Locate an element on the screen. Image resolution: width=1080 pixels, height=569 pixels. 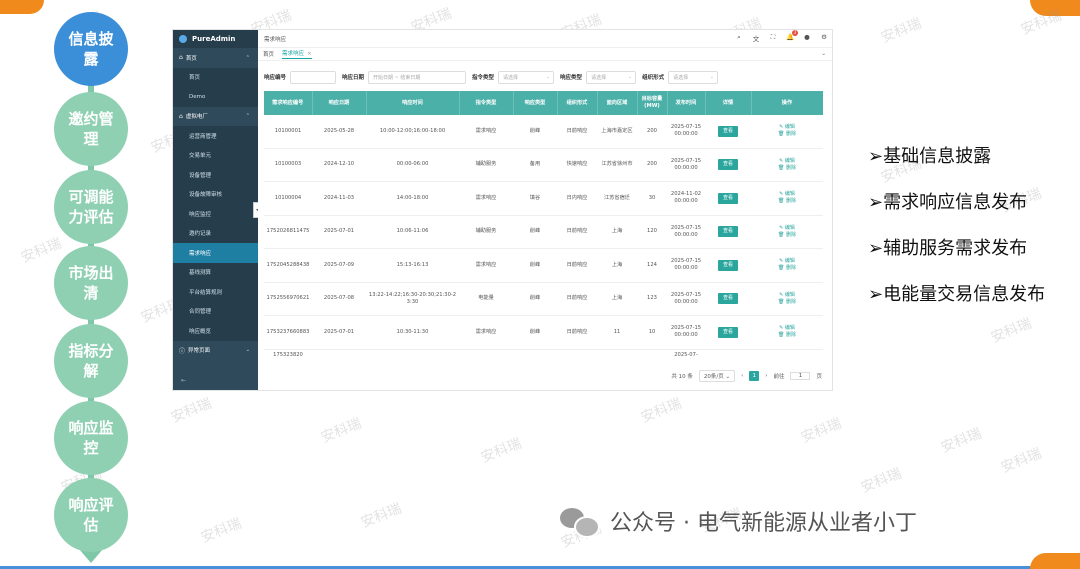
table-cell: 124 is located at coordinates (652, 265).